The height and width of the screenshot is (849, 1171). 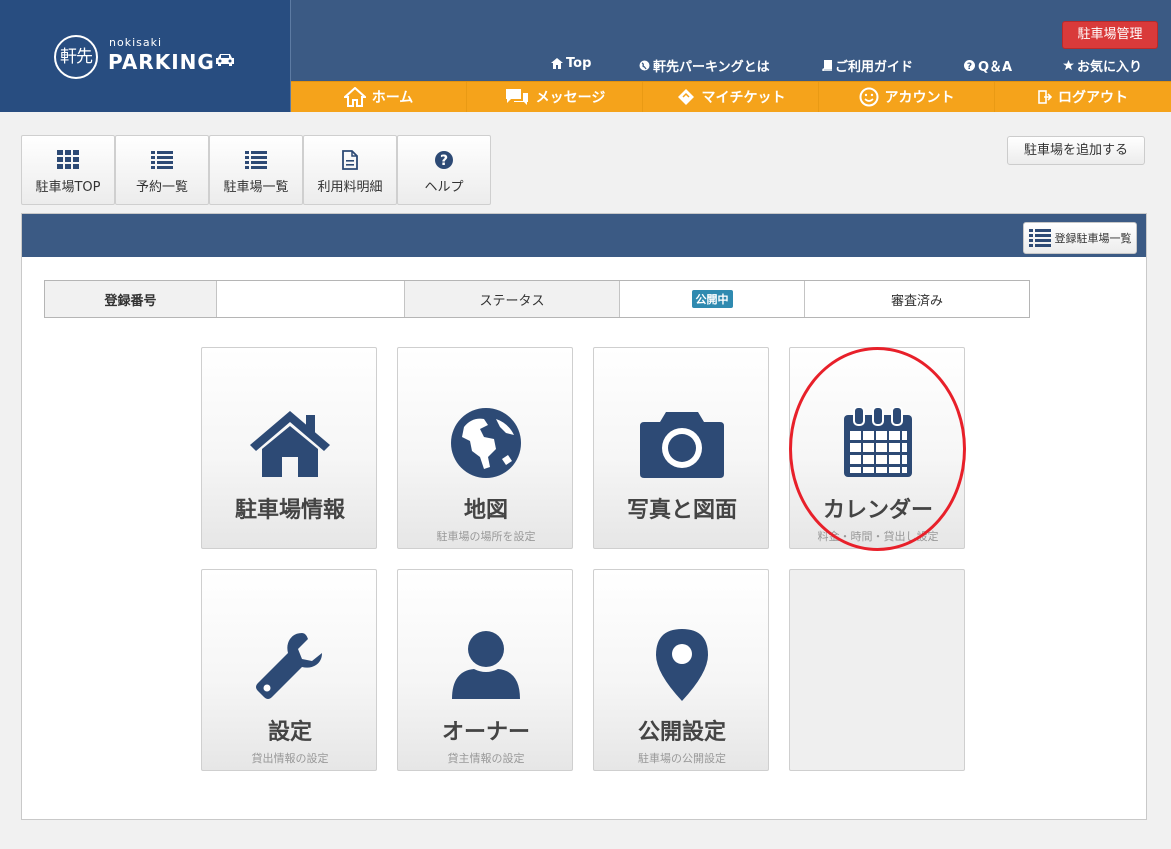 I want to click on topnav-about: 軒先パーキングとは, so click(x=704, y=65).